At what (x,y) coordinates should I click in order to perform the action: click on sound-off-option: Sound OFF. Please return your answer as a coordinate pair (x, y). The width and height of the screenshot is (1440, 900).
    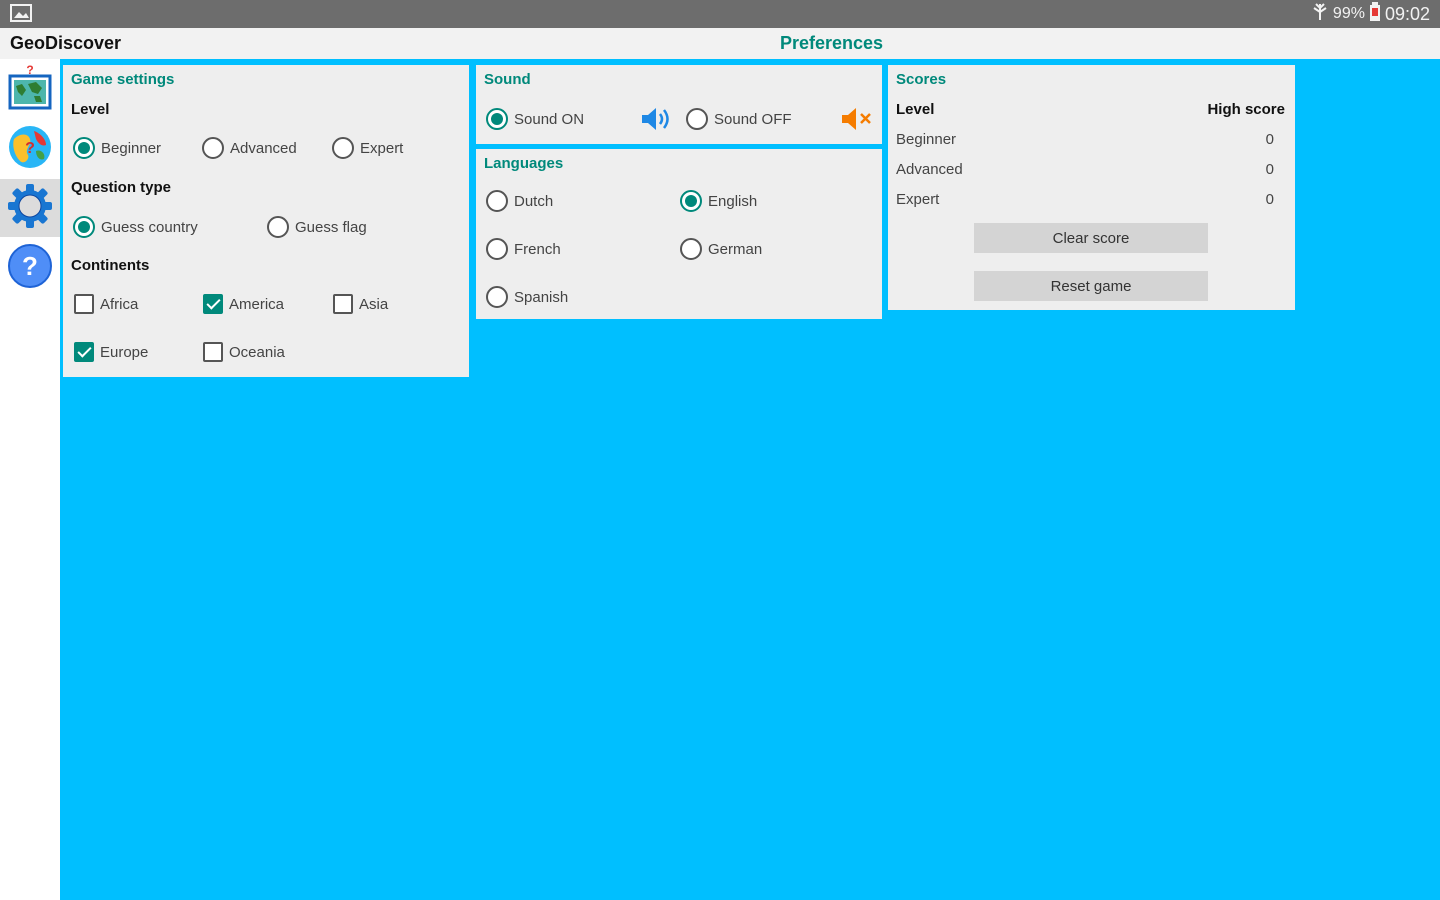
    Looking at the image, I should click on (739, 119).